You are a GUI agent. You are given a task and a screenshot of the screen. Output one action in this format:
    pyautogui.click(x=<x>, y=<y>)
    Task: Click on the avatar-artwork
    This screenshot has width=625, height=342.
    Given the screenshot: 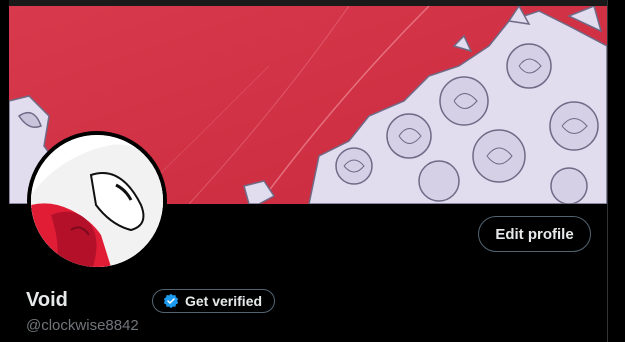 What is the action you would take?
    pyautogui.click(x=97, y=201)
    